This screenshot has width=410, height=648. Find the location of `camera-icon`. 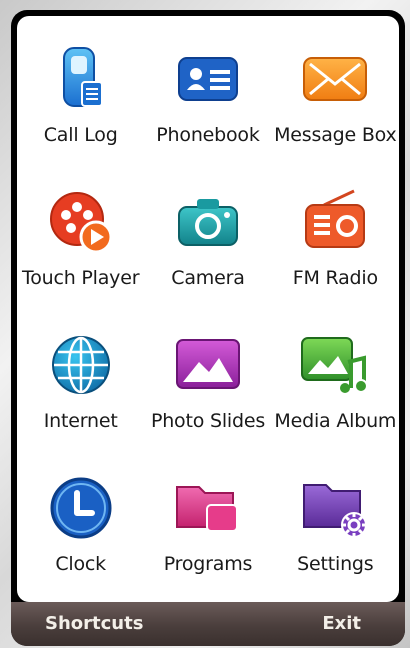

camera-icon is located at coordinates (207, 222).